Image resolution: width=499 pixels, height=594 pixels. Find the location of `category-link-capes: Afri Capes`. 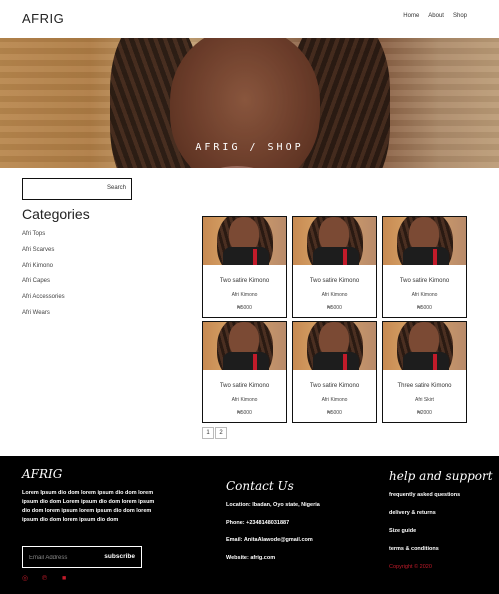

category-link-capes: Afri Capes is located at coordinates (43, 286).